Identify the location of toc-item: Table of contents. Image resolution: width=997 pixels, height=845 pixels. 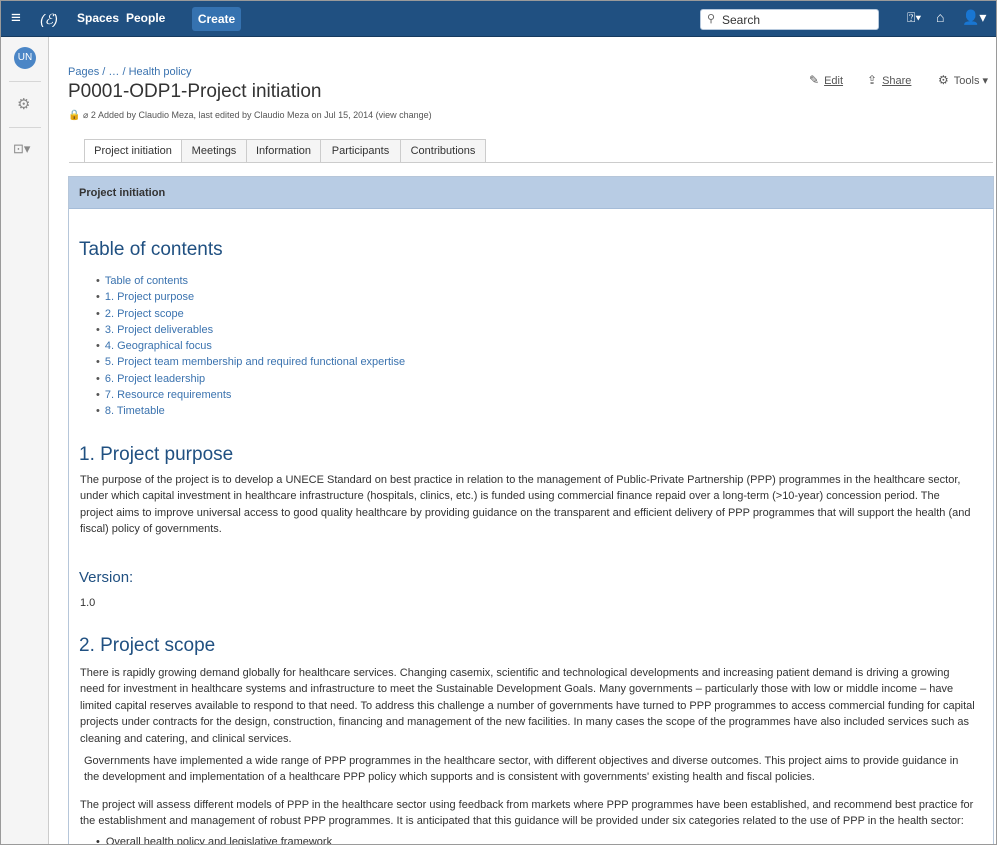
(250, 281).